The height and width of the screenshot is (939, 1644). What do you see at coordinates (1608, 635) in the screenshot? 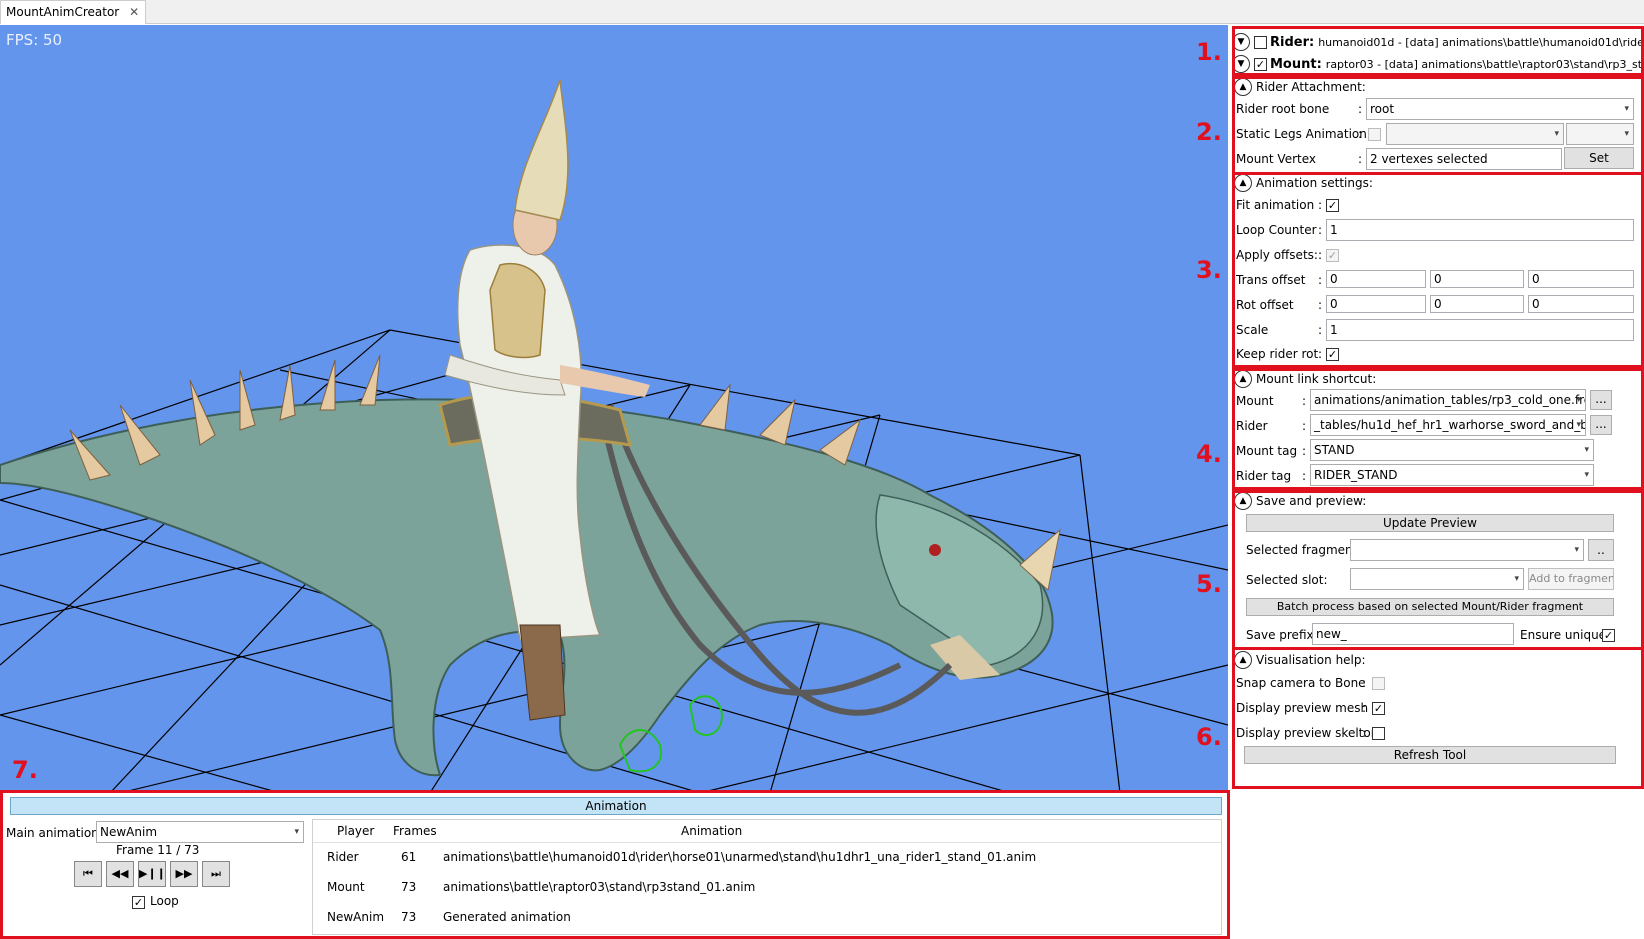
I see `ensure-unique-checkbox: ✓` at bounding box center [1608, 635].